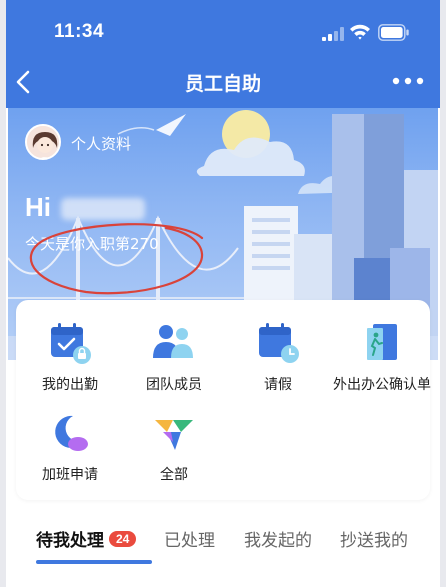 Image resolution: width=446 pixels, height=587 pixels. Describe the element at coordinates (222, 84) in the screenshot. I see `page-title: 员工自助` at that location.